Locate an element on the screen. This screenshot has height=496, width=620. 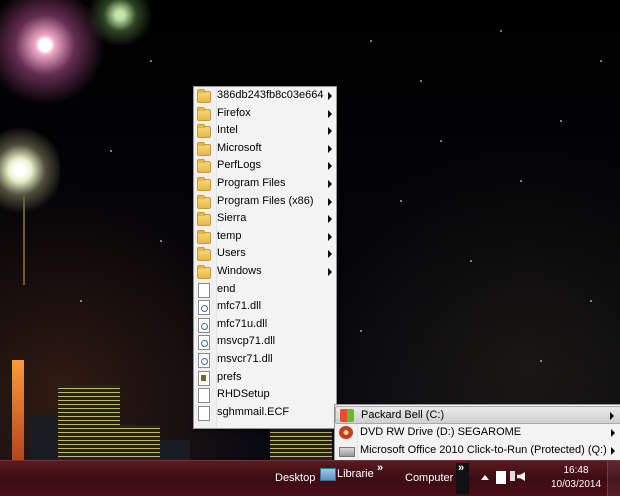
menu-folder-item: 386db243fb8c03e664 is located at coordinates (265, 97).